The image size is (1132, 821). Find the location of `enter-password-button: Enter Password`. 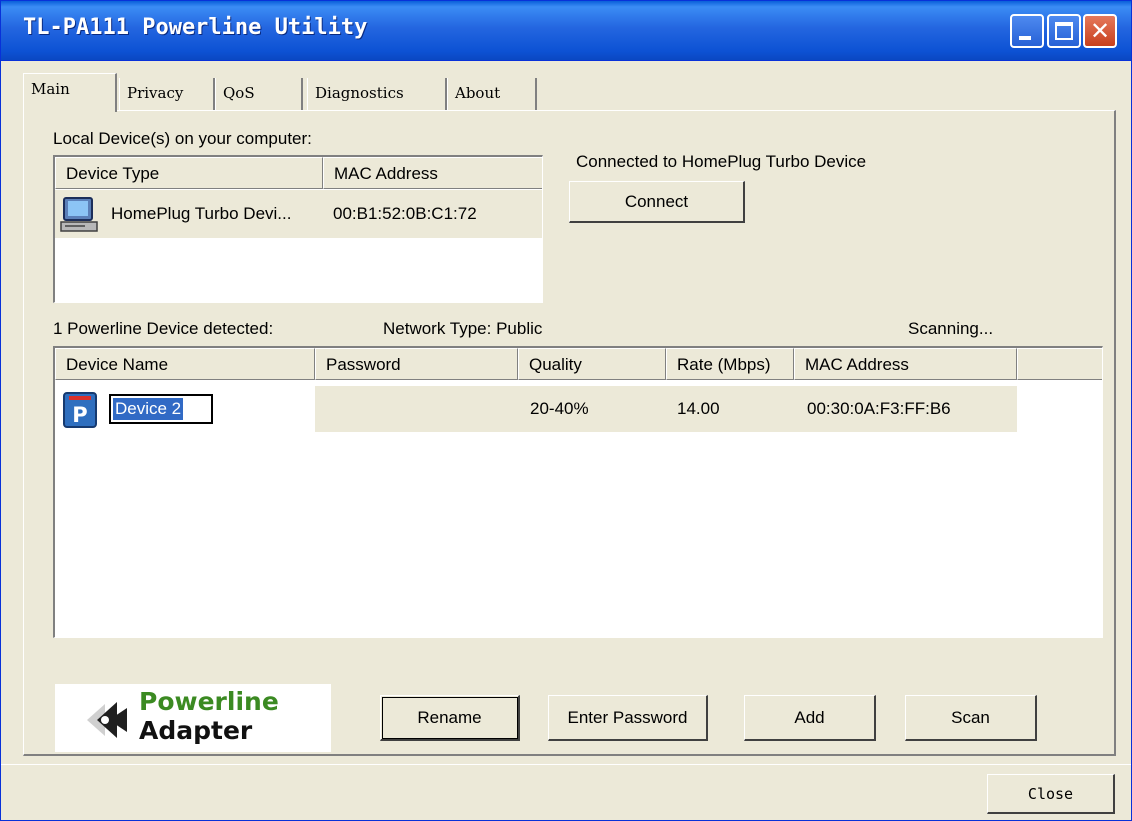

enter-password-button: Enter Password is located at coordinates (628, 718).